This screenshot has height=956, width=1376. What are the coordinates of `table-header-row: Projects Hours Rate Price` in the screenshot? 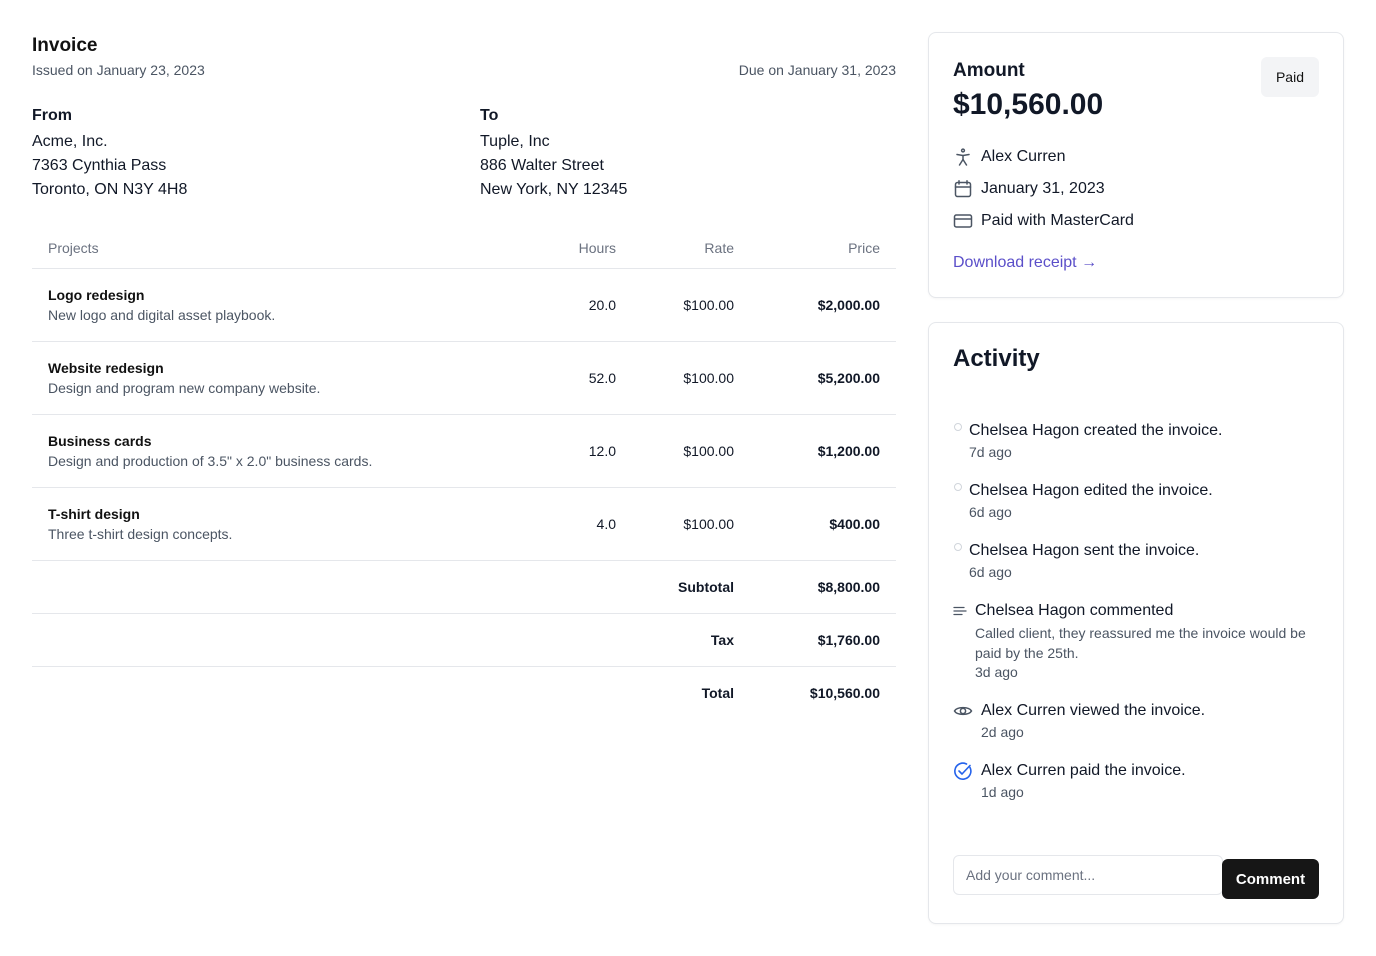 It's located at (464, 248).